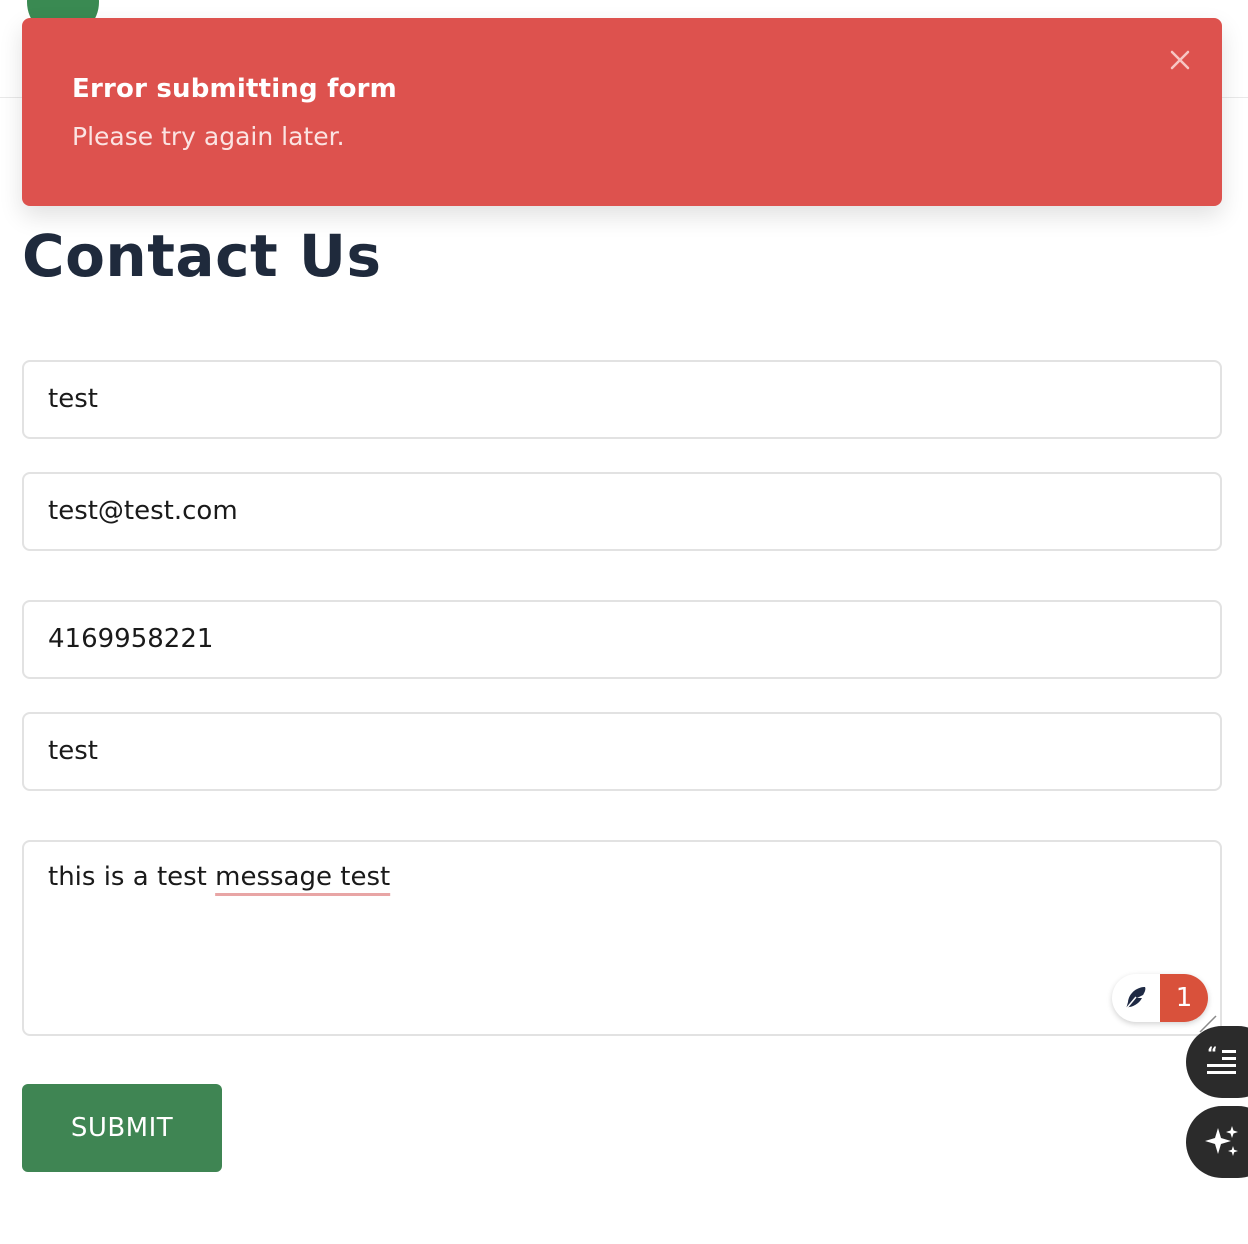 This screenshot has width=1248, height=1244. What do you see at coordinates (622, 511) in the screenshot?
I see `email-field: test@test.com` at bounding box center [622, 511].